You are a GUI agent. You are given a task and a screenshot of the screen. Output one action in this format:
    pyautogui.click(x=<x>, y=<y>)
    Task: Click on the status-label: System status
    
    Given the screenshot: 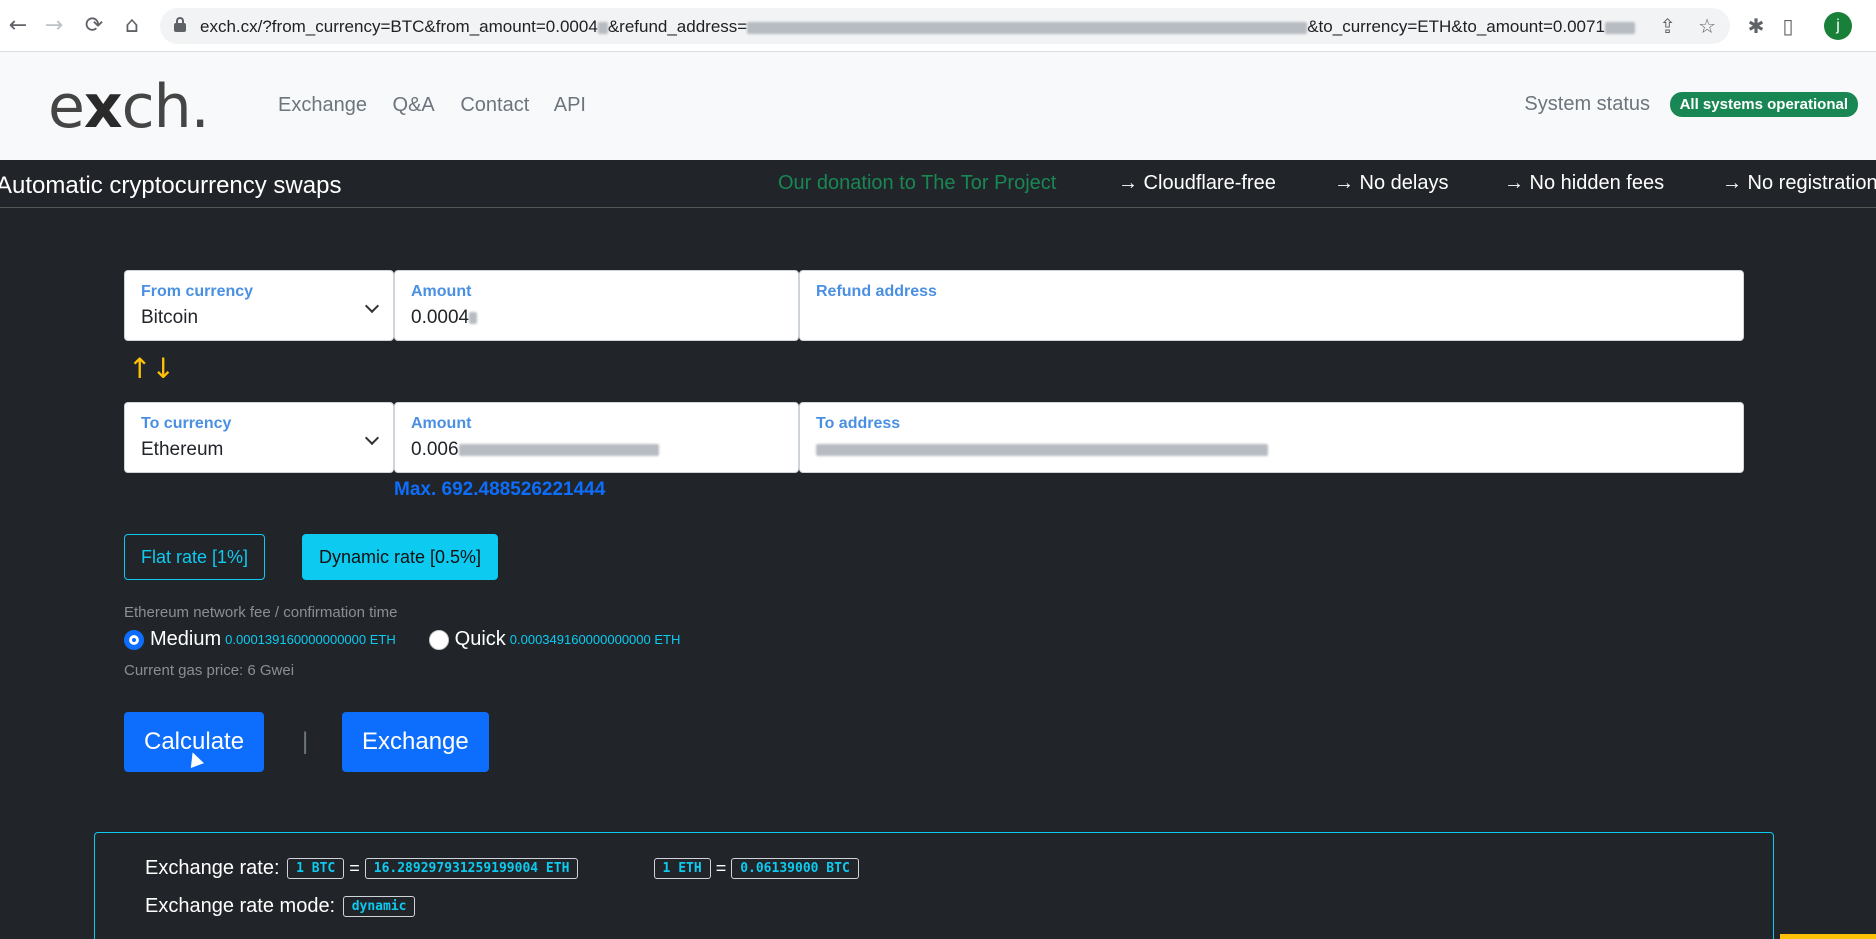 What is the action you would take?
    pyautogui.click(x=1587, y=104)
    